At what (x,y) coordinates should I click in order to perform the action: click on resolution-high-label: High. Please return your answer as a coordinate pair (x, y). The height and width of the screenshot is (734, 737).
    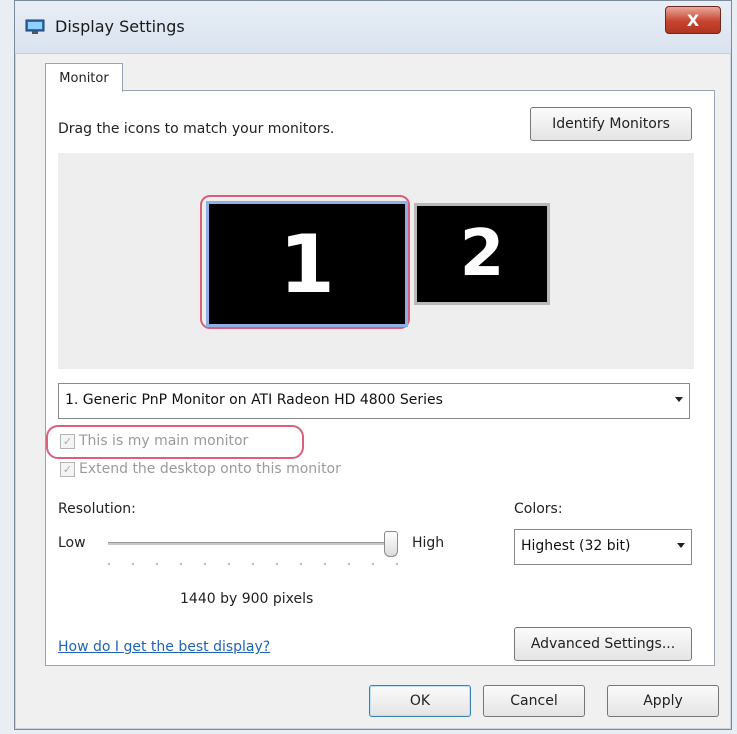
    Looking at the image, I should click on (428, 543).